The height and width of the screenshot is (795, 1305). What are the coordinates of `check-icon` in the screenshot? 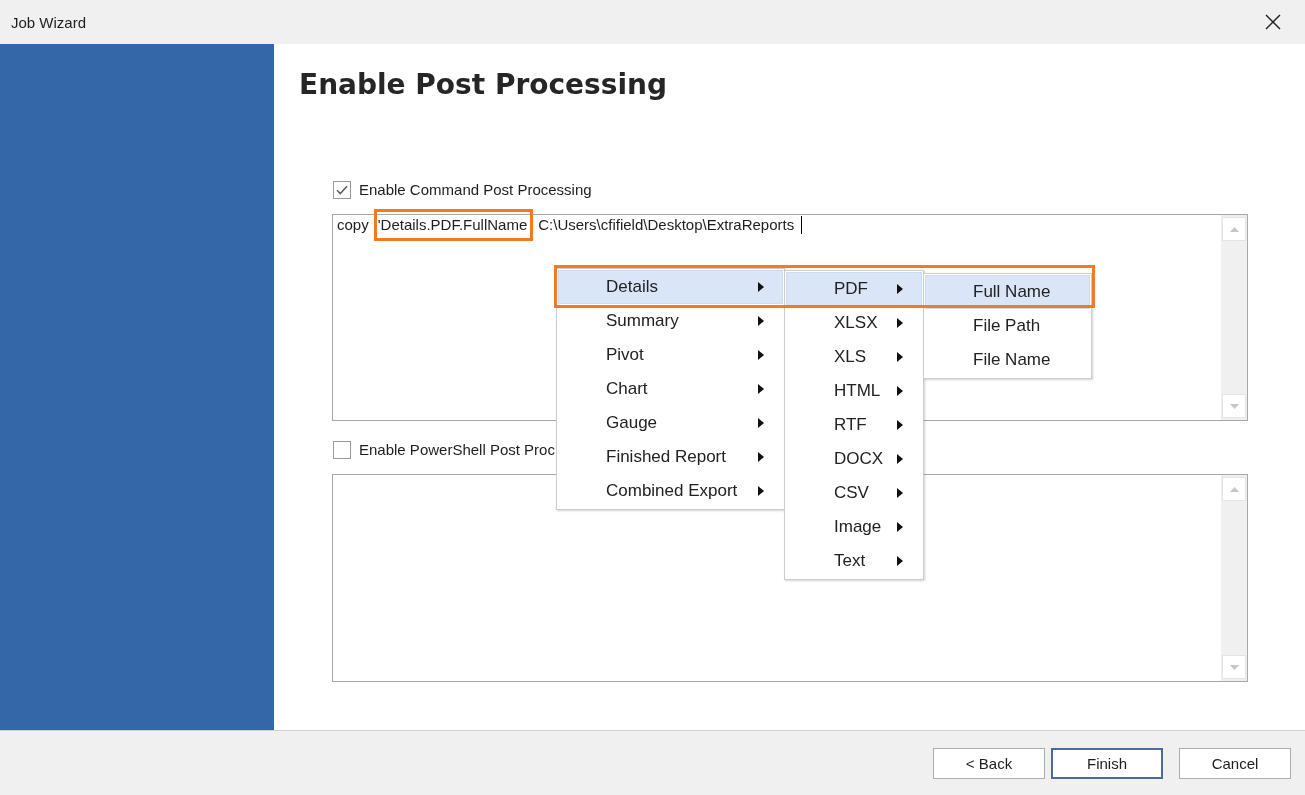 It's located at (342, 189).